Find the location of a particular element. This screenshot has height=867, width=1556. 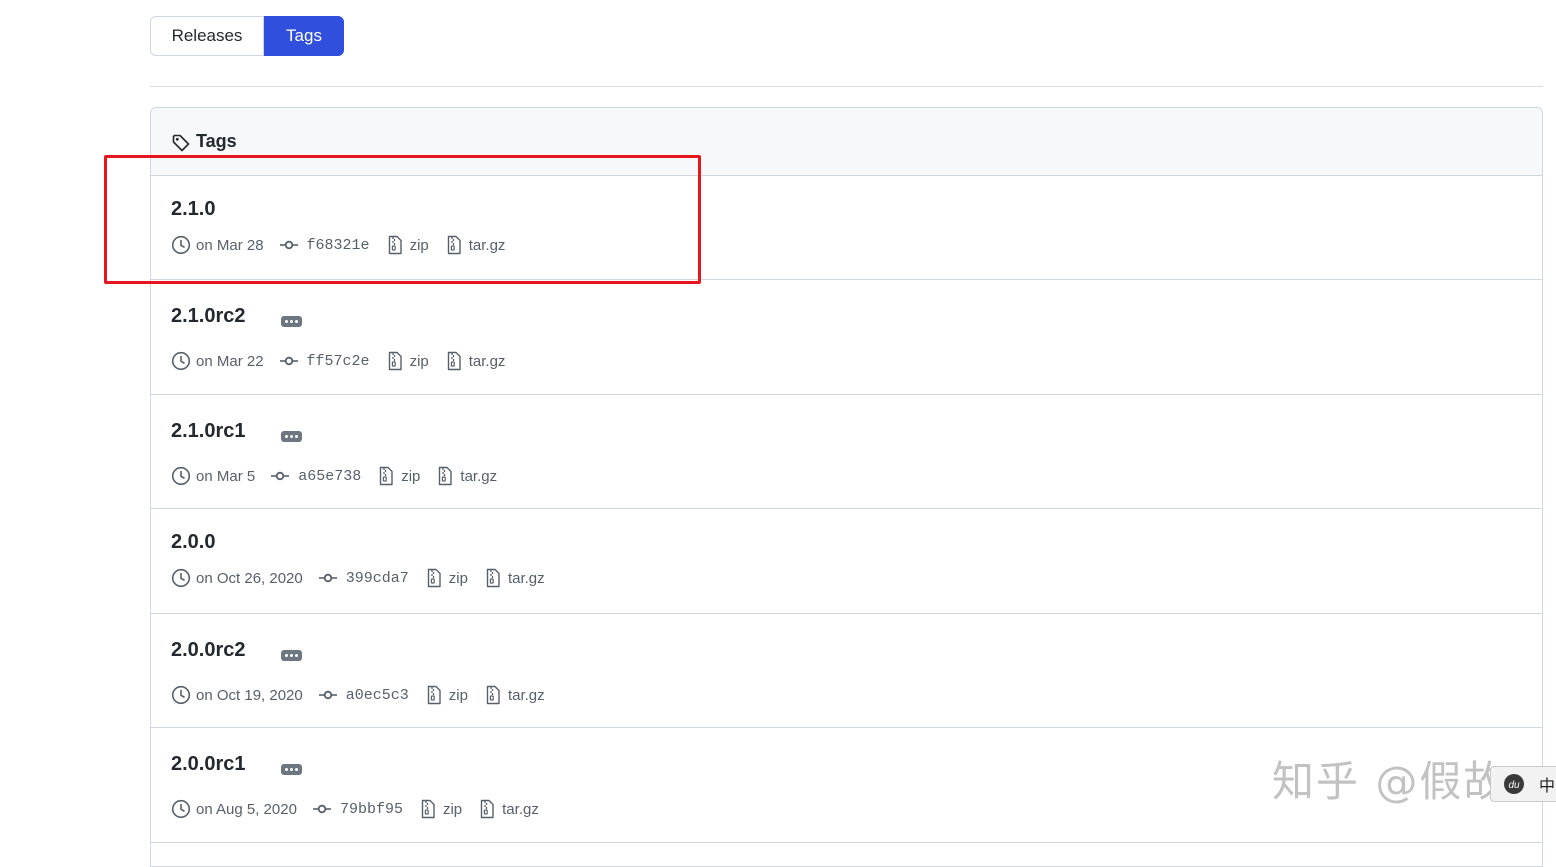

paw-icon: du is located at coordinates (1514, 784).